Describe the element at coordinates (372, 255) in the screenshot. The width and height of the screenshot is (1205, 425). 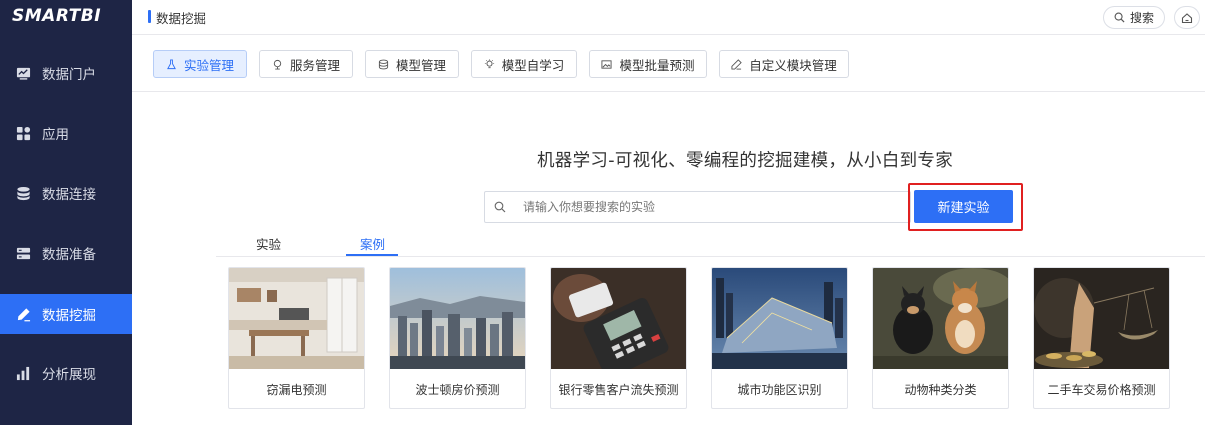
I see `subtab-active-indicator` at that location.